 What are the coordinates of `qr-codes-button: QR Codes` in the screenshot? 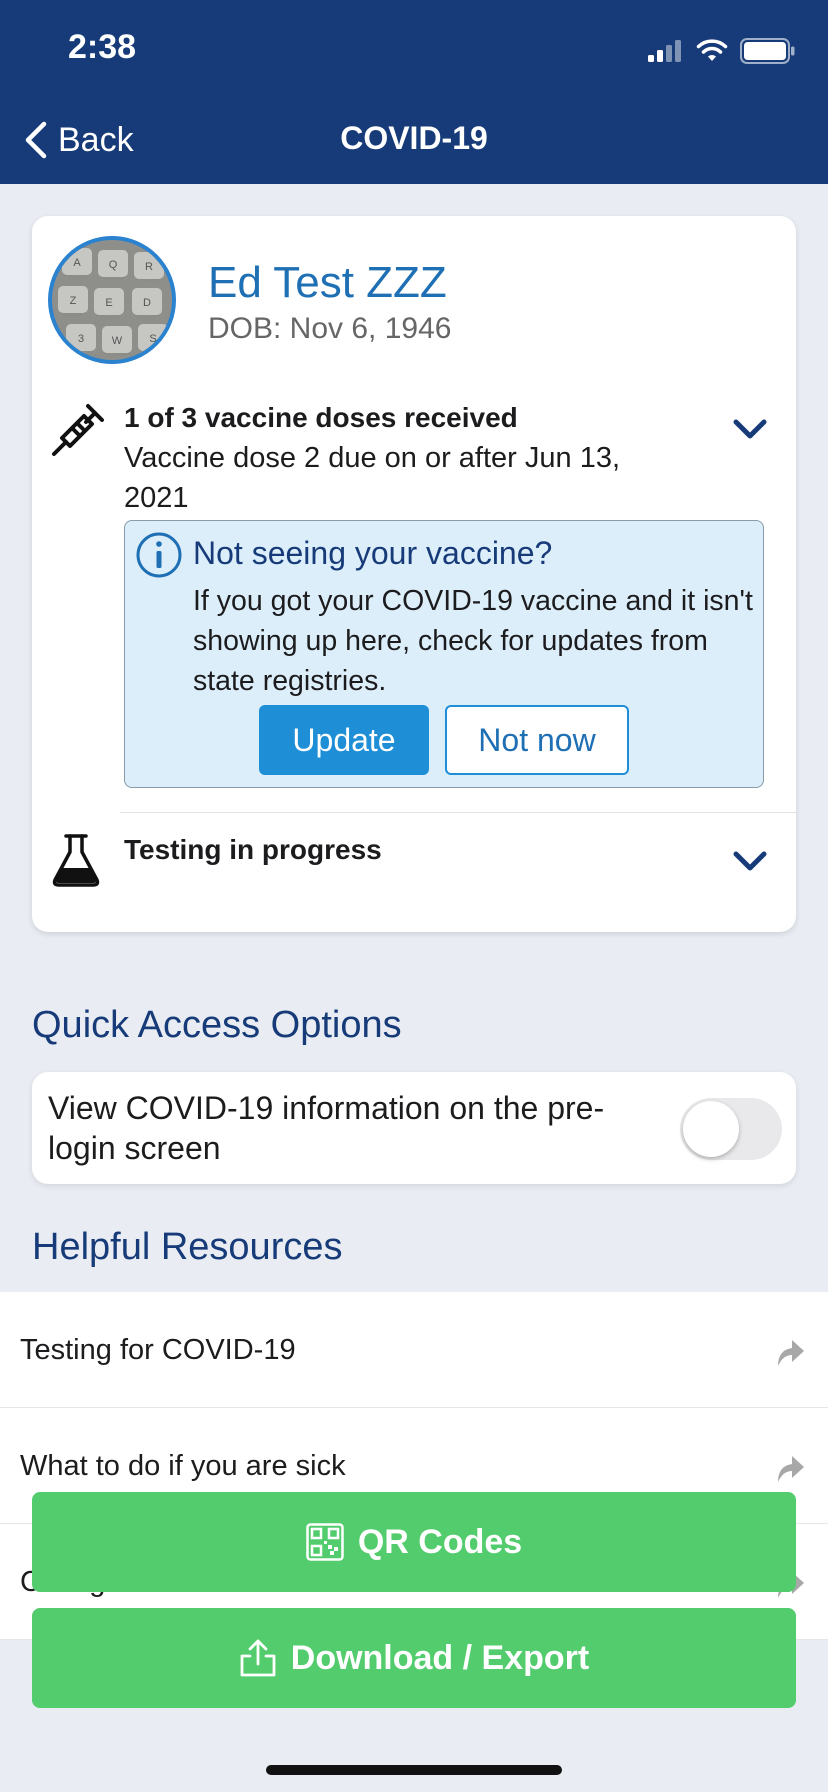 It's located at (414, 1542).